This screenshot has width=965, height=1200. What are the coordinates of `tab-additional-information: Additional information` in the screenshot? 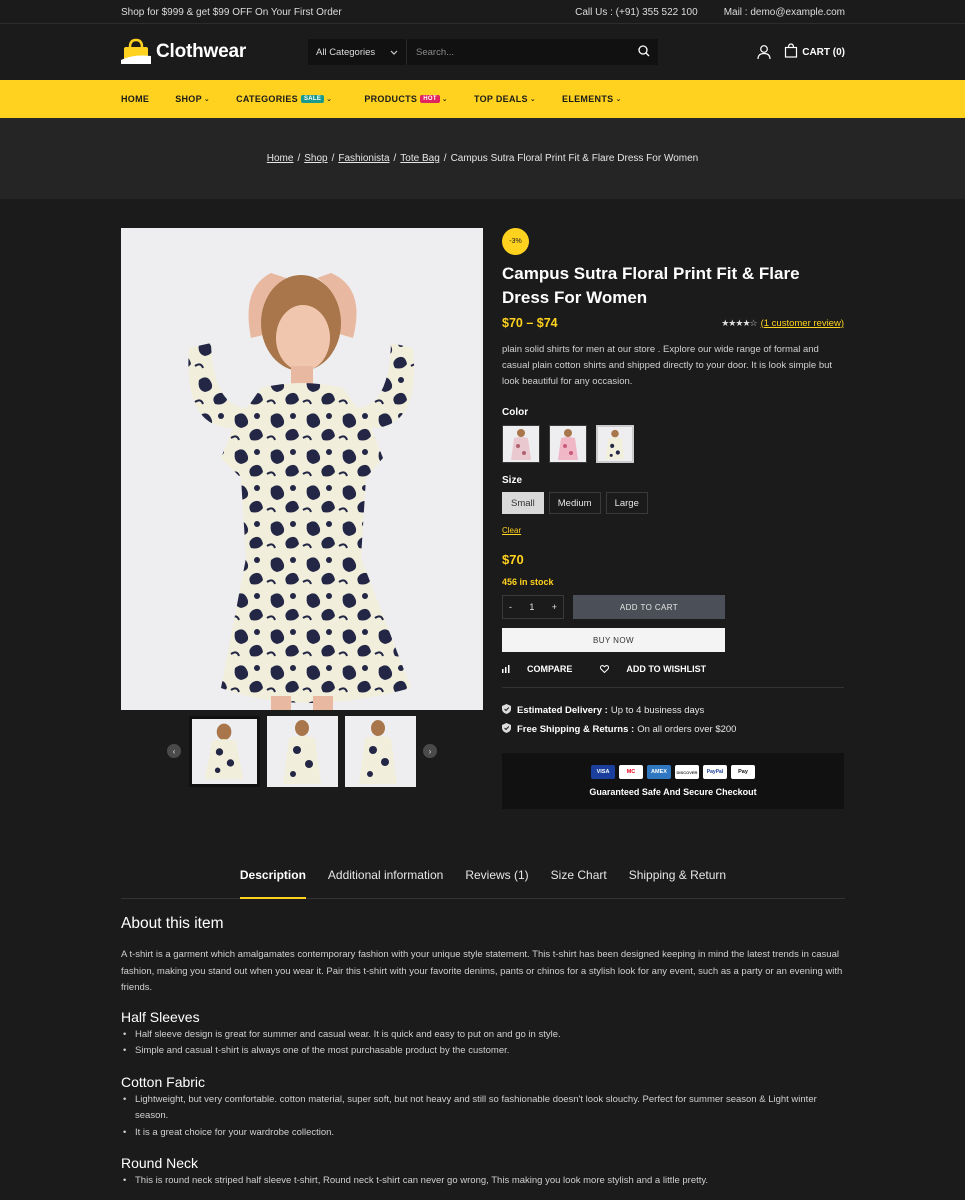 It's located at (385, 877).